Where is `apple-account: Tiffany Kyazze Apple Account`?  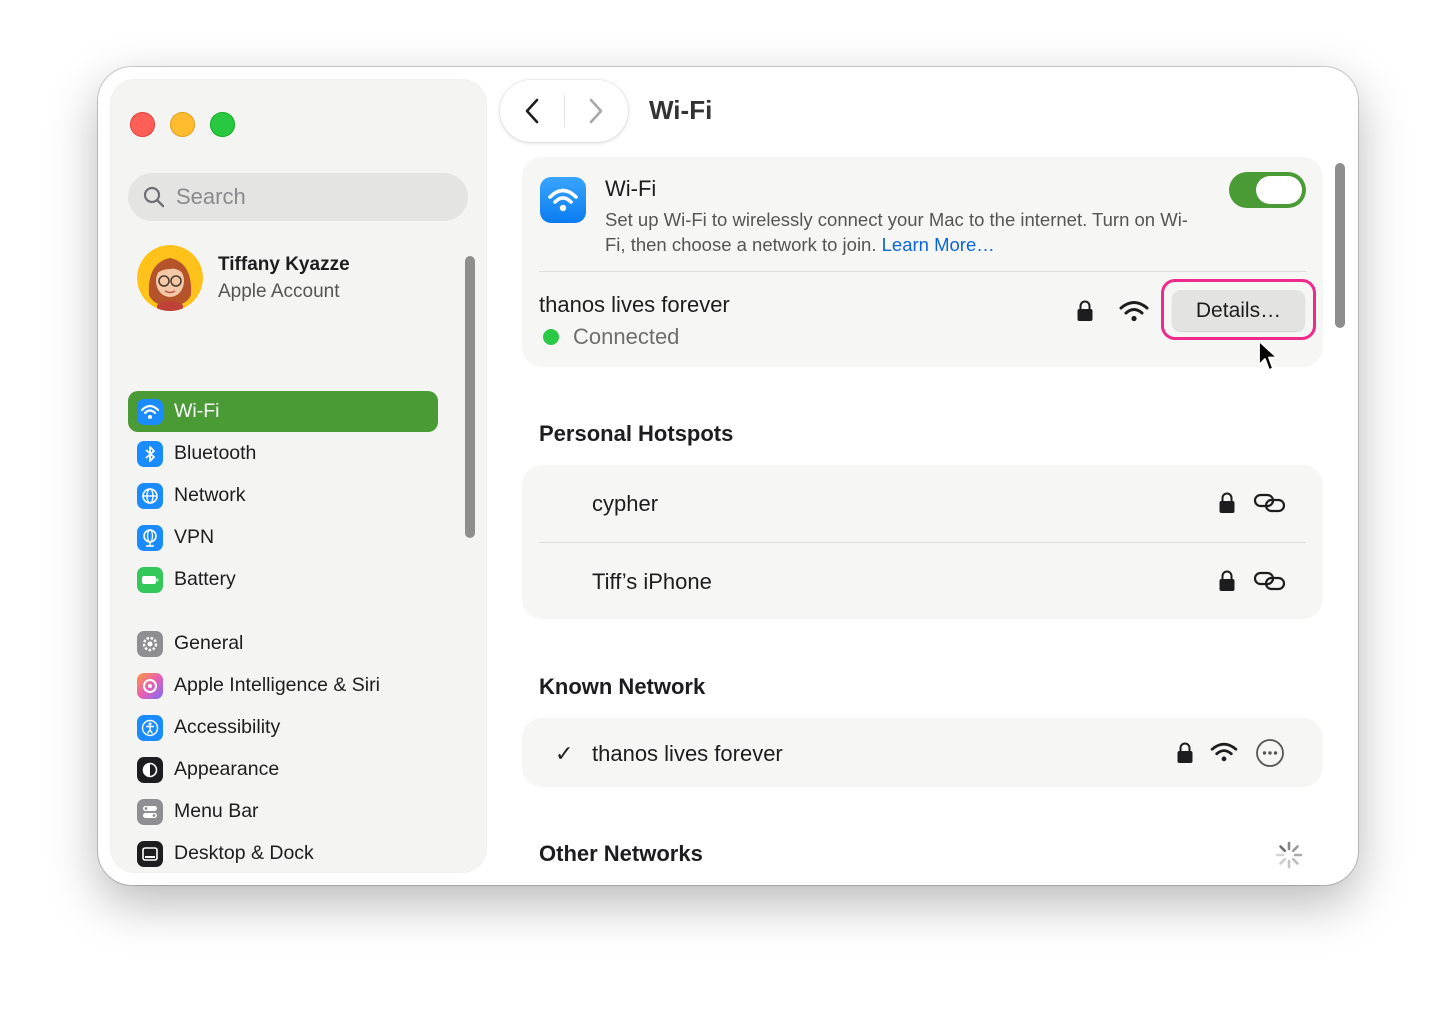
apple-account: Tiffany Kyazze Apple Account is located at coordinates (243, 278).